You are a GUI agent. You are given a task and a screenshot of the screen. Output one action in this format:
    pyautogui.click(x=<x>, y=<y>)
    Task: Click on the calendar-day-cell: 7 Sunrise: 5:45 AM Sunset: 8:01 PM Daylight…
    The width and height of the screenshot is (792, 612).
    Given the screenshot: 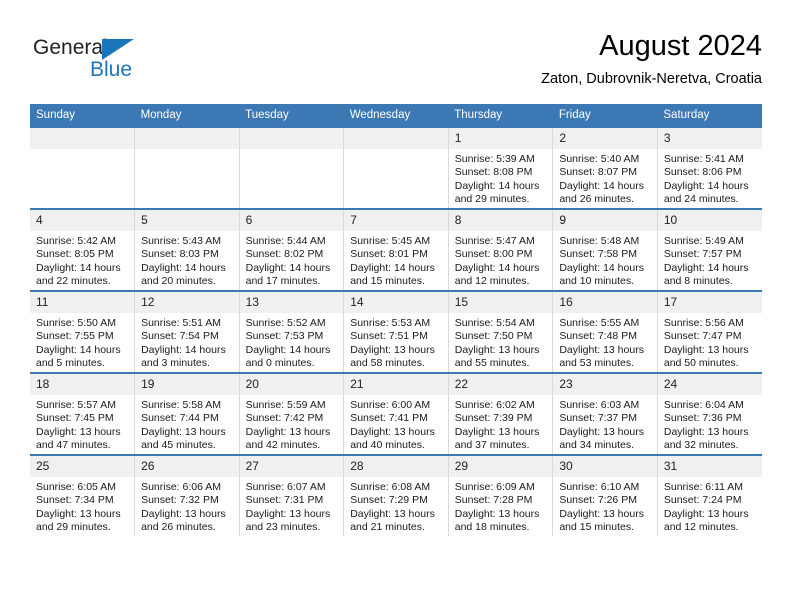 What is the action you would take?
    pyautogui.click(x=396, y=249)
    